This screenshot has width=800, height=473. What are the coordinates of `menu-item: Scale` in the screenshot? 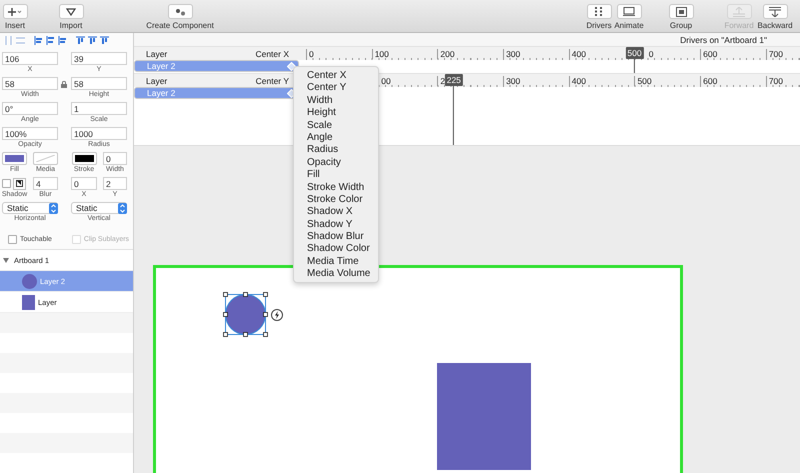 It's located at (336, 126).